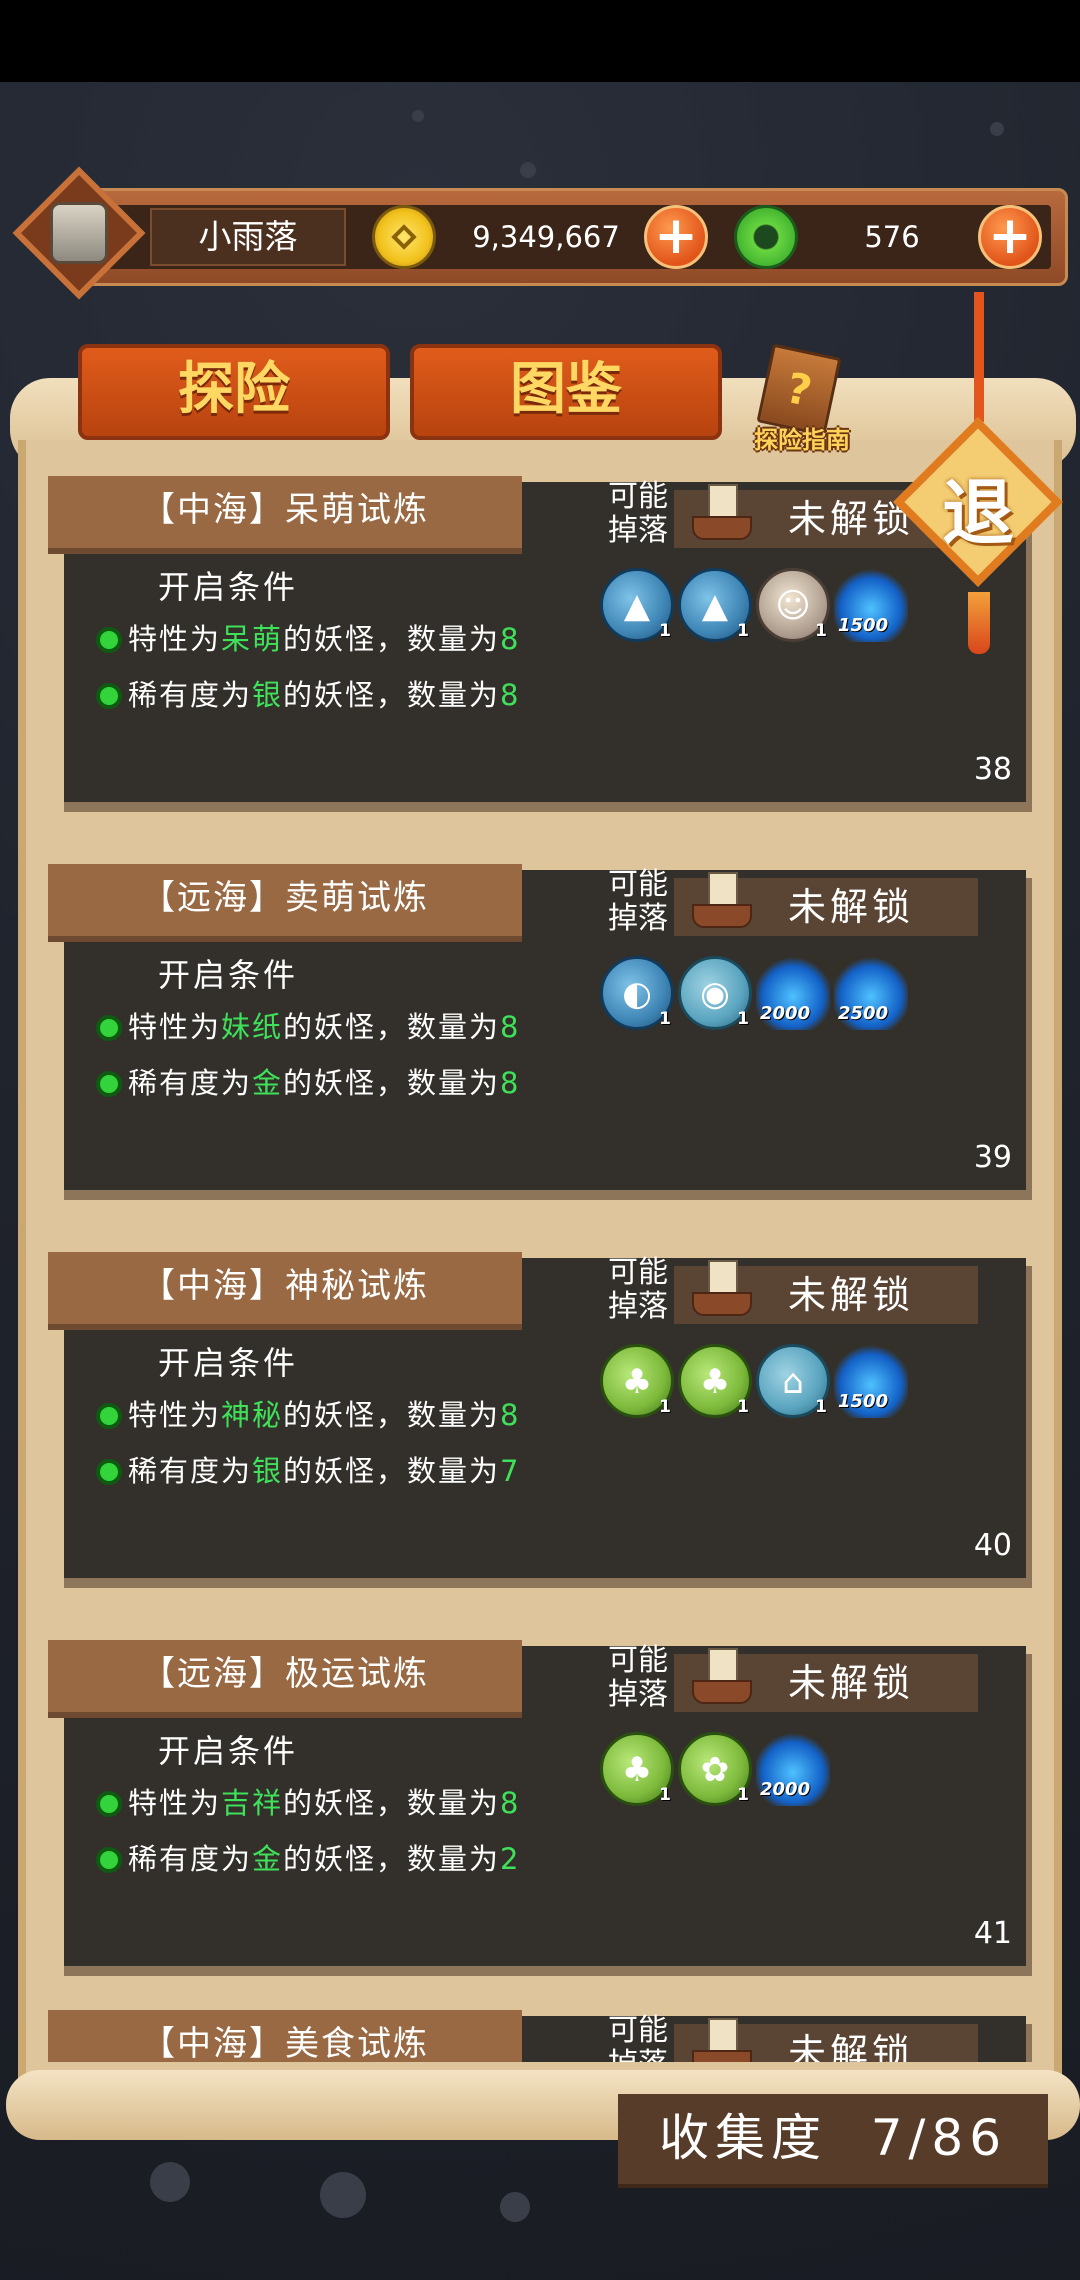 The width and height of the screenshot is (1080, 2280). I want to click on trial-title: 【中海】美食试炼, so click(285, 2036).